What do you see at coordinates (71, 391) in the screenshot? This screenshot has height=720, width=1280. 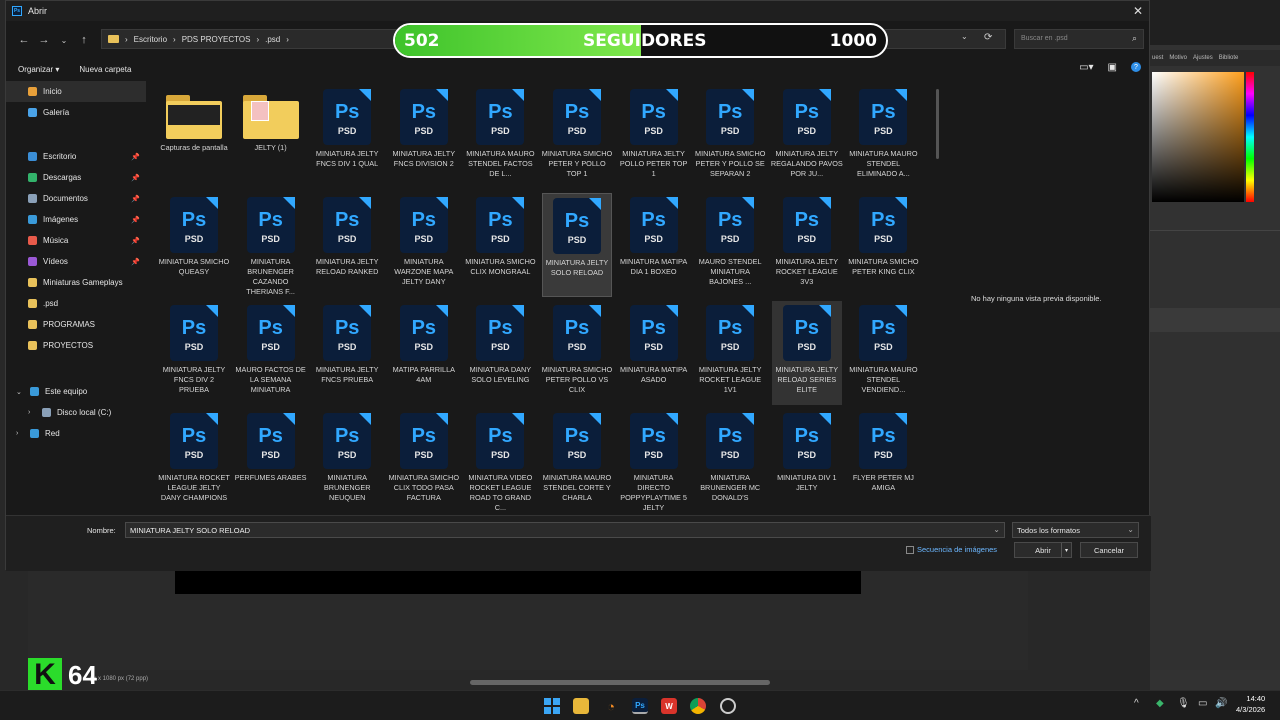 I see `tree-item: ⌄ Este equipo` at bounding box center [71, 391].